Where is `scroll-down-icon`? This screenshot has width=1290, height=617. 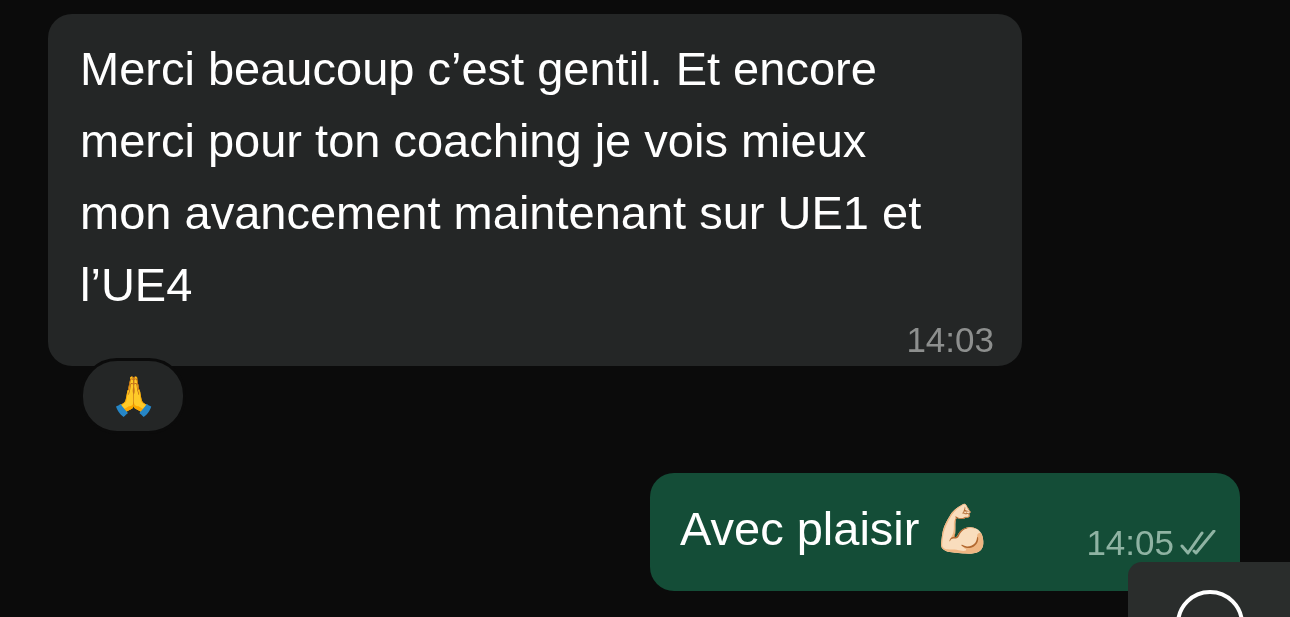
scroll-down-icon is located at coordinates (1210, 602).